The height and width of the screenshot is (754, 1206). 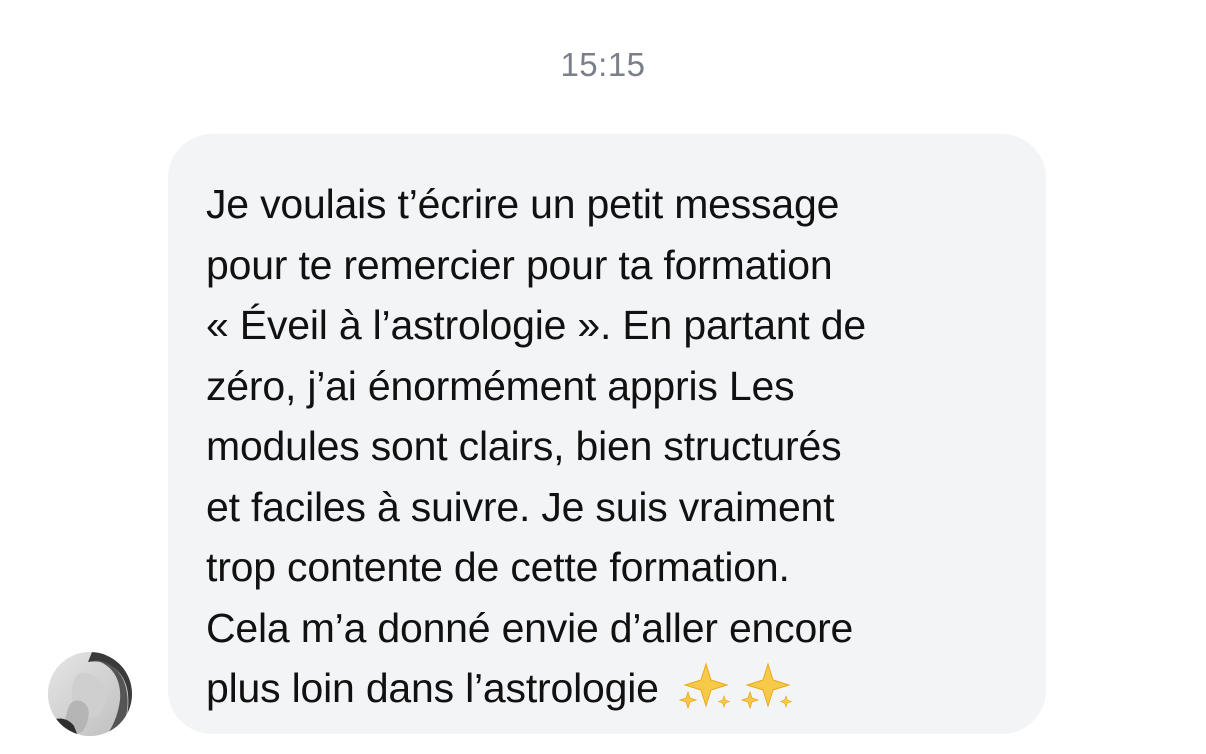 I want to click on avatar, so click(x=90, y=694).